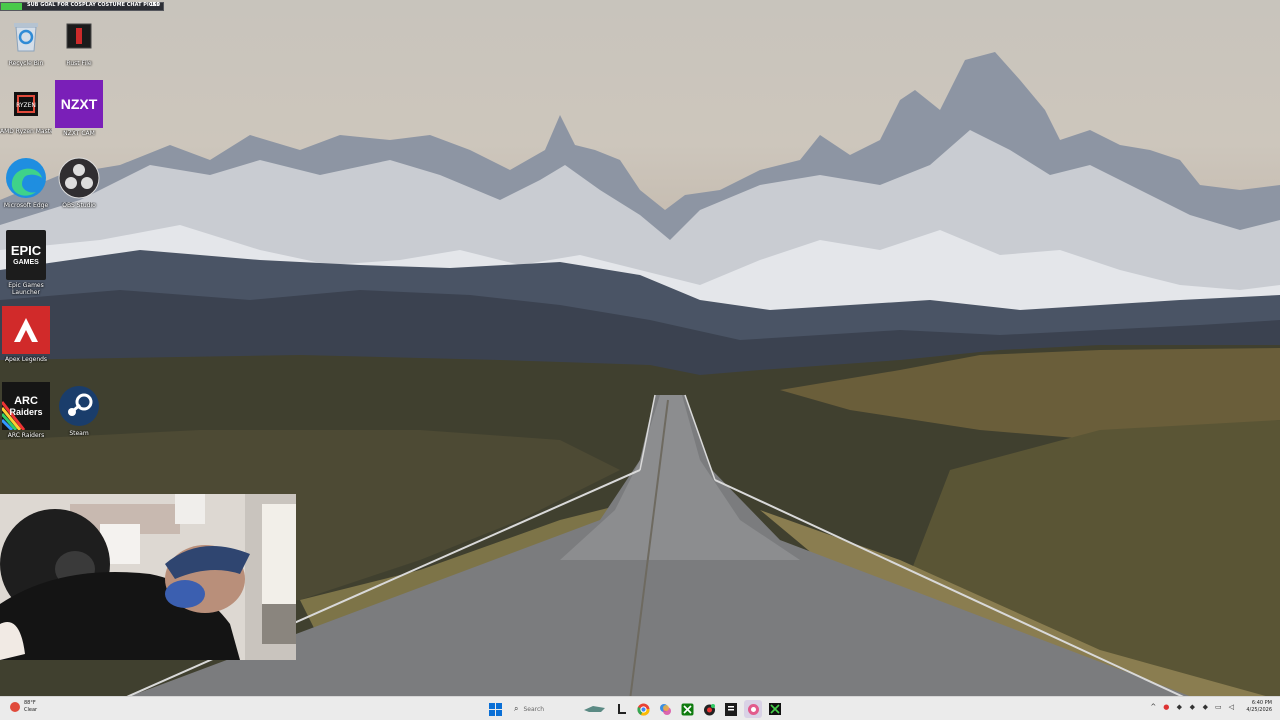 This screenshot has width=1280, height=720. I want to click on desktop-icon-edge: Microsoft Edge, so click(26, 182).